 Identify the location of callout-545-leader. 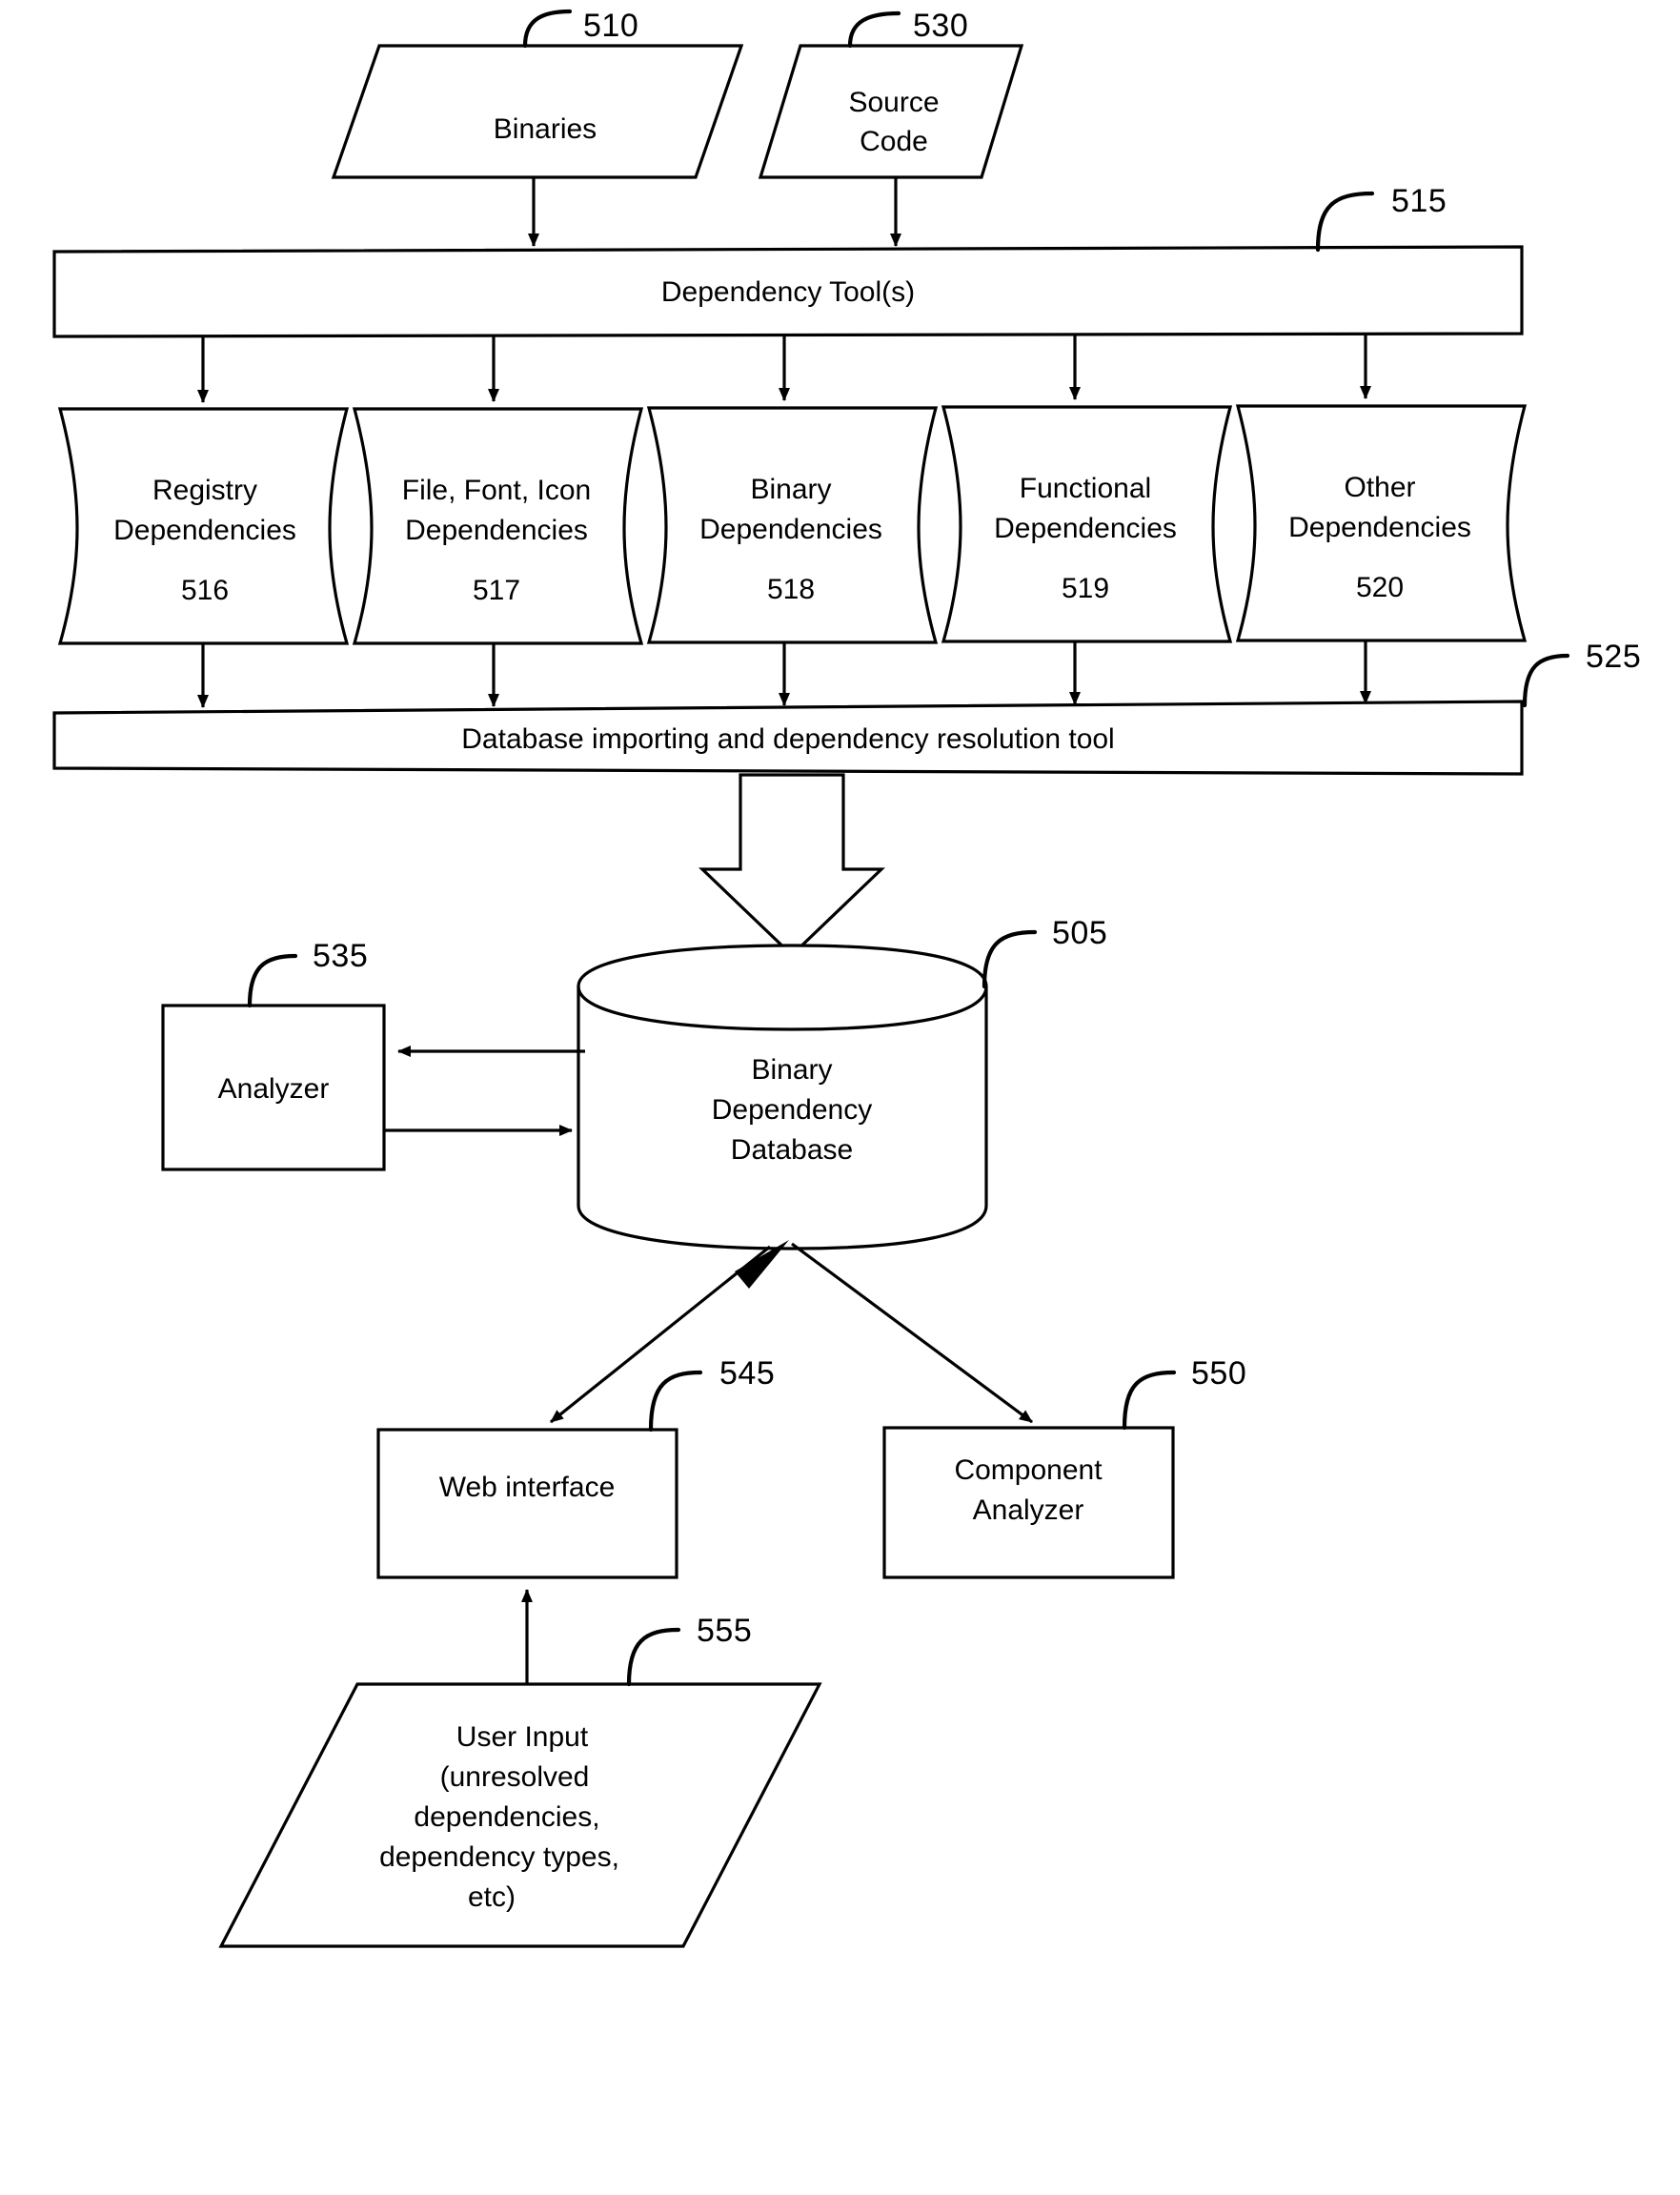
(675, 1401).